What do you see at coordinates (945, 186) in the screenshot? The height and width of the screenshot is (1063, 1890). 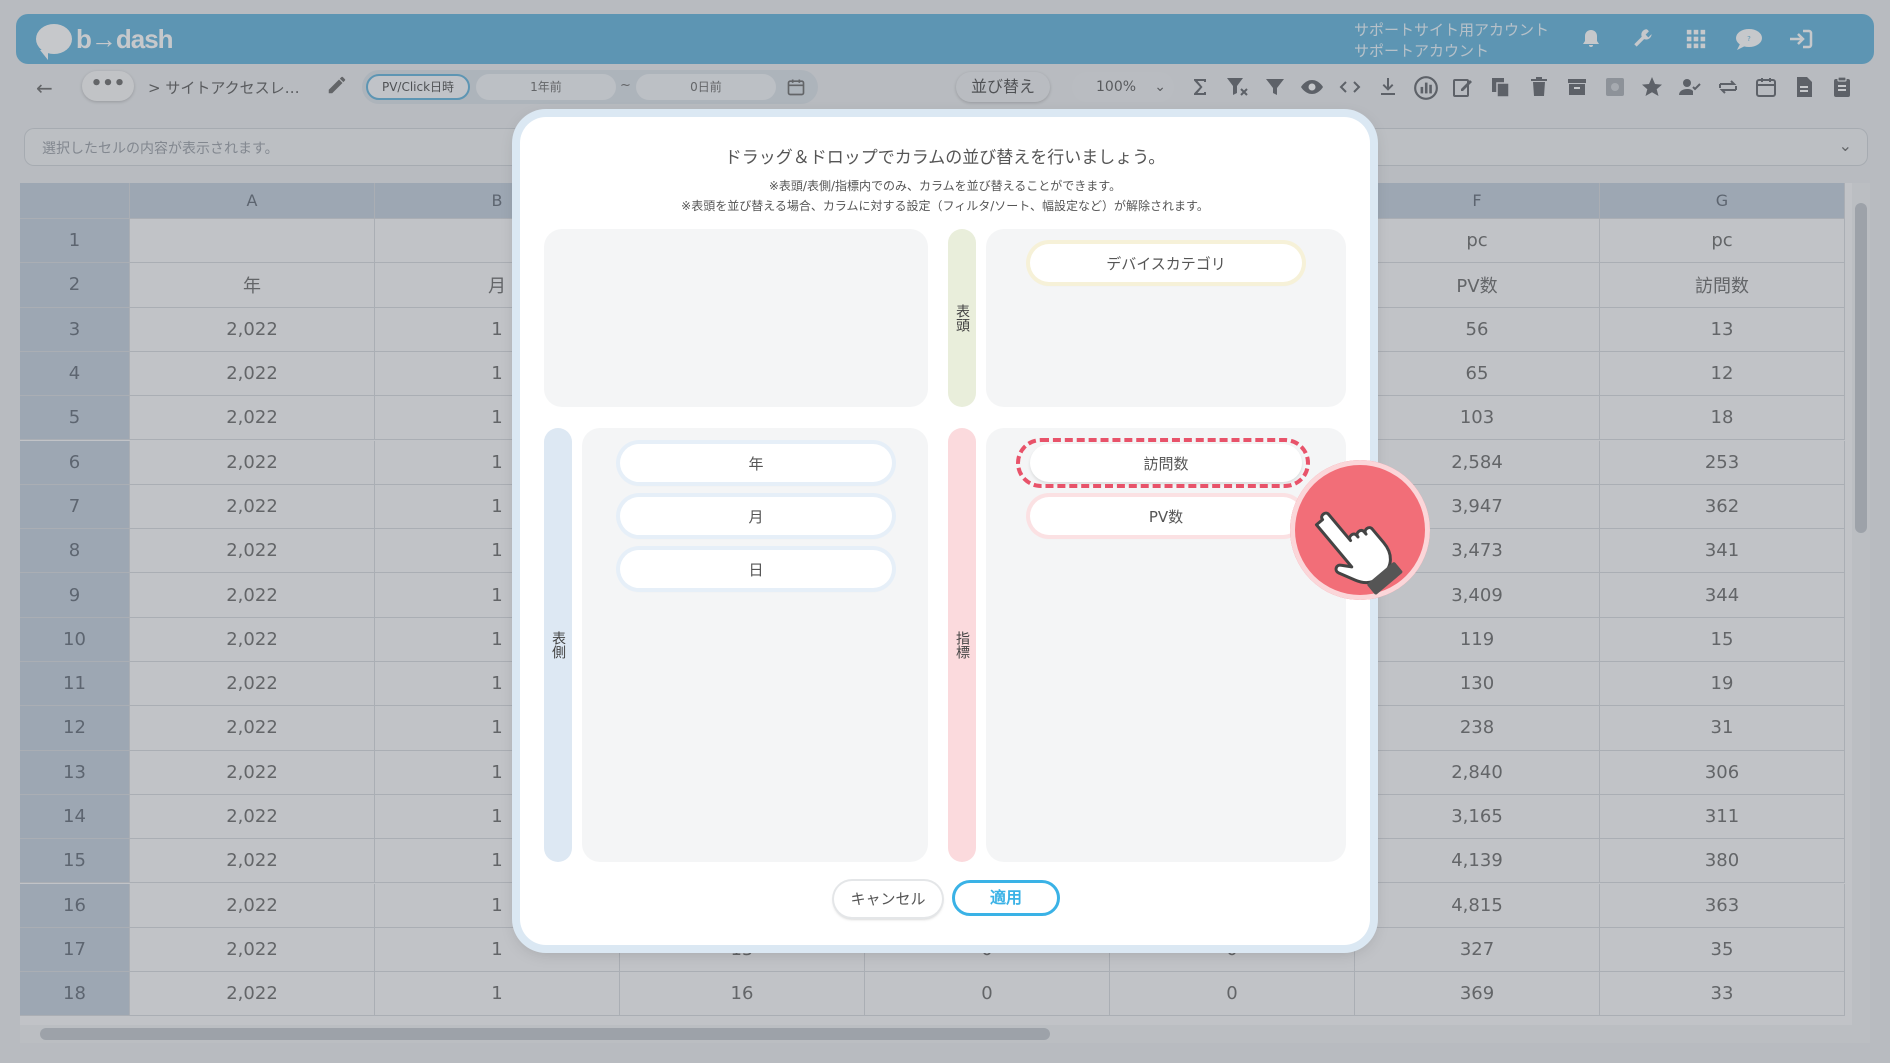 I see `dialog-note-1: ※表頭/表側/指標内でのみ、カラムを並び替えることができます。` at bounding box center [945, 186].